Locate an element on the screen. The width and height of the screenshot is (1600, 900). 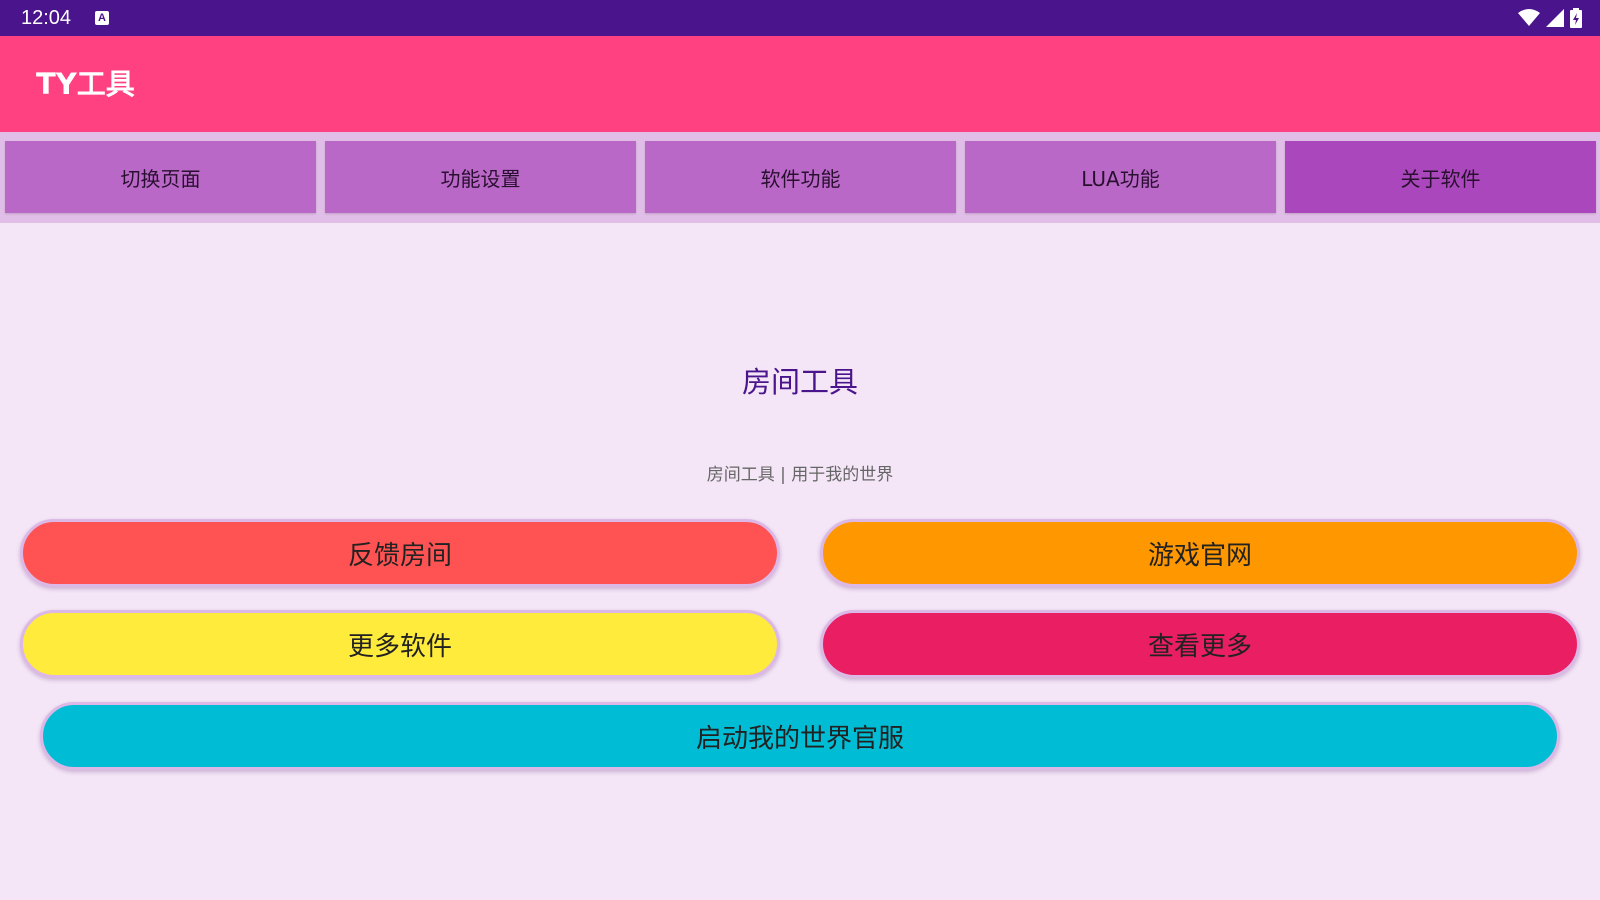
wifi-icon is located at coordinates (1529, 17).